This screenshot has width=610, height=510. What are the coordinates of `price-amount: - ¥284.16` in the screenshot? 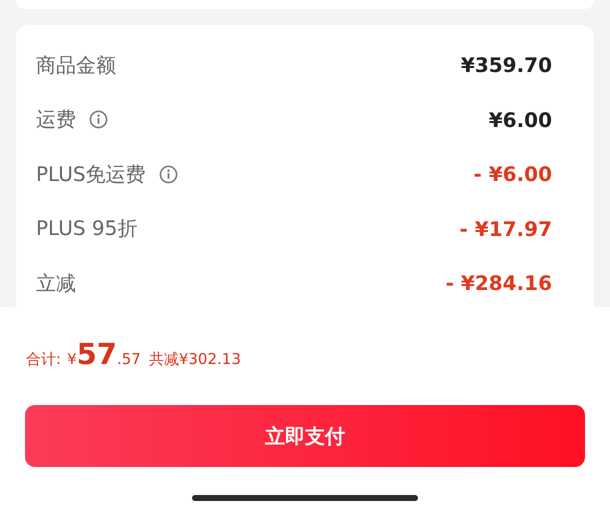 It's located at (499, 283).